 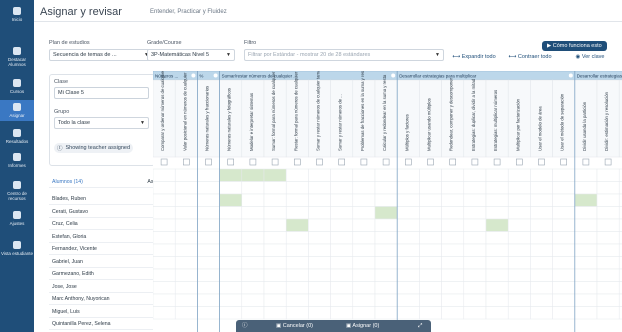 What do you see at coordinates (474, 57) in the screenshot?
I see `expand-all-button: ⟷ Expandir todo` at bounding box center [474, 57].